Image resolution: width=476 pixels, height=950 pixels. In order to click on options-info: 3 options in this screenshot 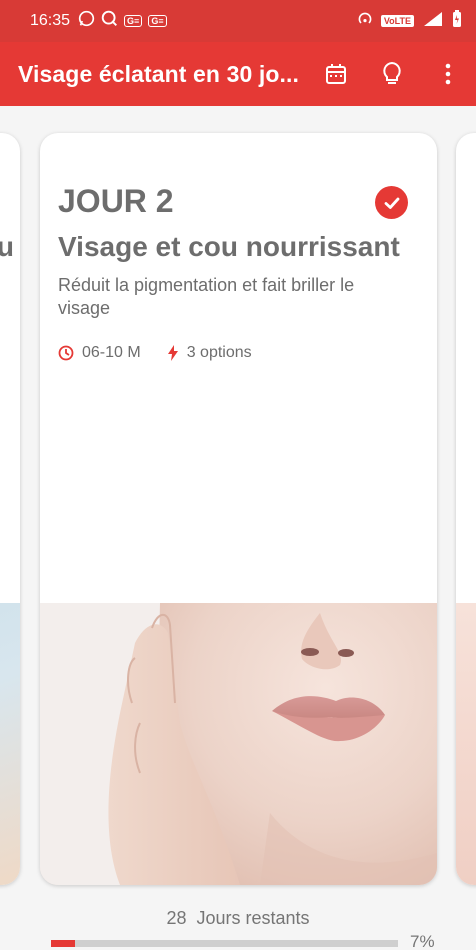, I will do `click(209, 353)`.